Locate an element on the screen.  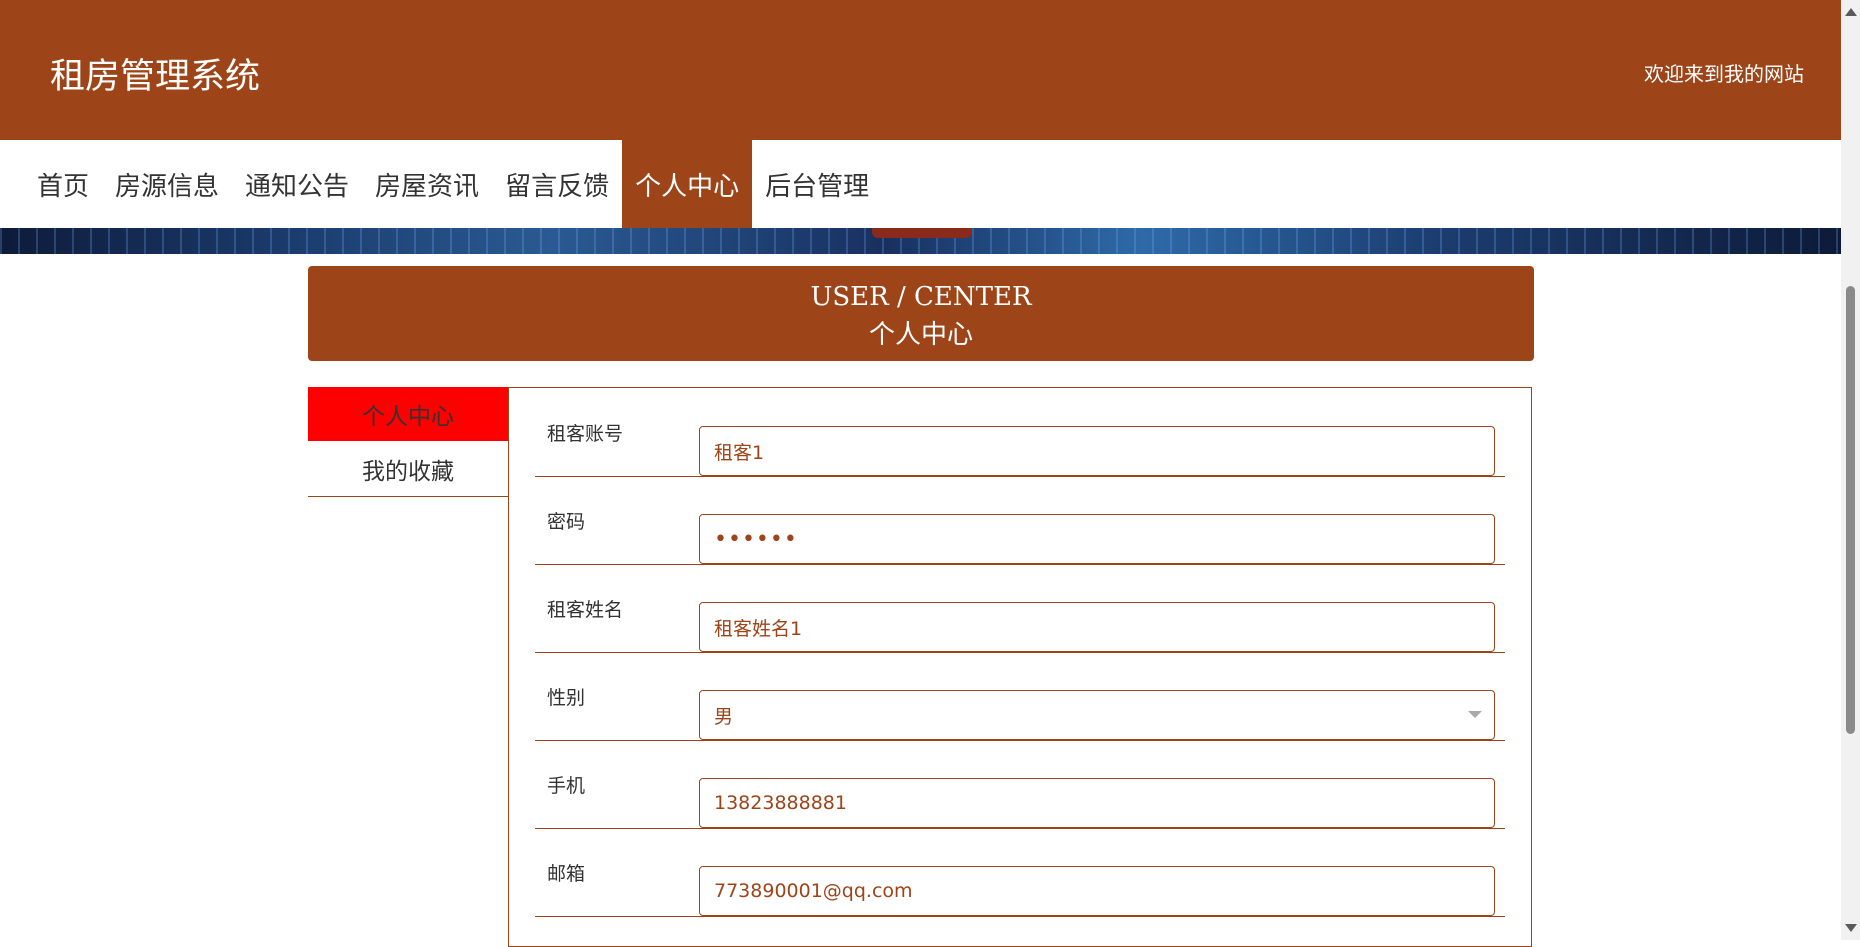
welcome-text: 欢迎来到我的网站 is located at coordinates (1724, 74).